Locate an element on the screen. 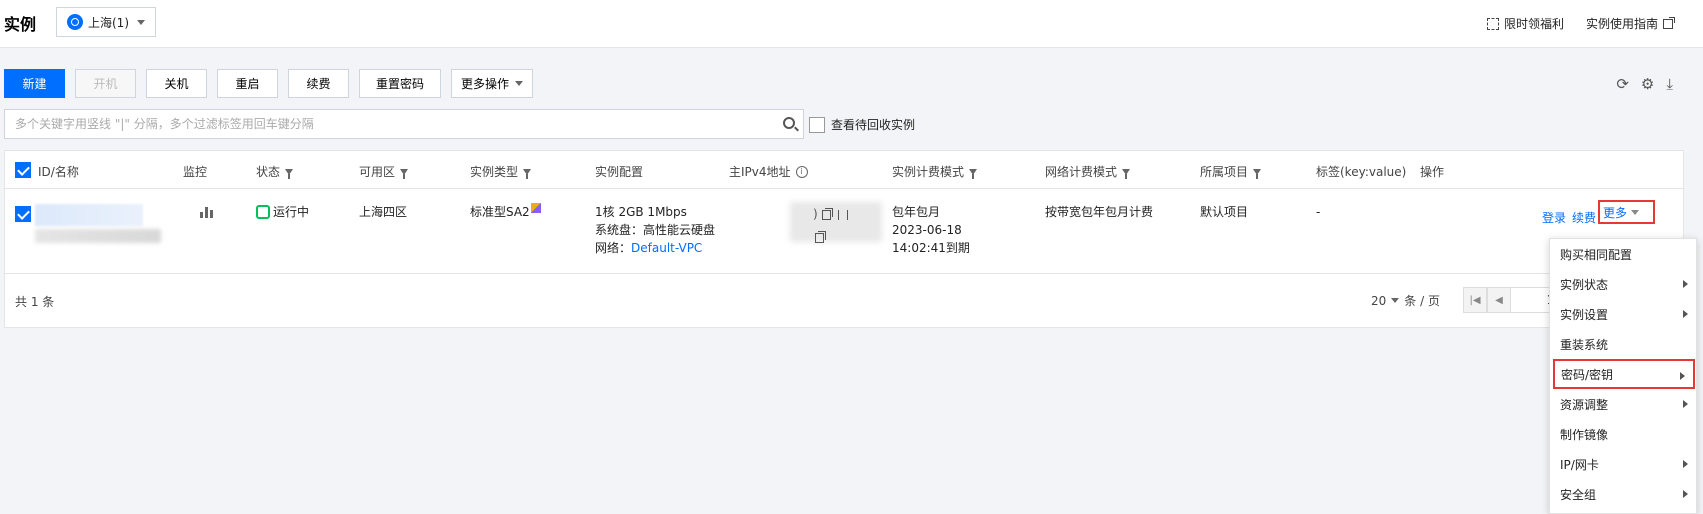 The width and height of the screenshot is (1703, 514). action-toolbar: 新建 开机 关机 重启 续费 重置密码 更多操作 is located at coordinates (268, 83).